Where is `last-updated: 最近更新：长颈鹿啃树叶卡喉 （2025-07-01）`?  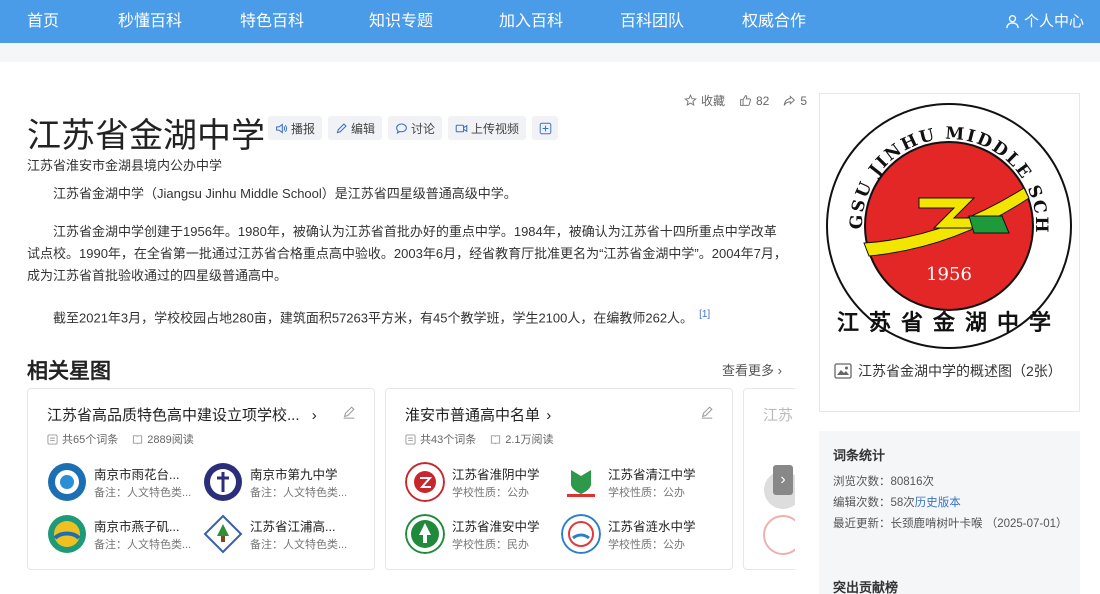
last-updated: 最近更新：长颈鹿啃树叶卡喉 （2025-07-01） is located at coordinates (950, 524).